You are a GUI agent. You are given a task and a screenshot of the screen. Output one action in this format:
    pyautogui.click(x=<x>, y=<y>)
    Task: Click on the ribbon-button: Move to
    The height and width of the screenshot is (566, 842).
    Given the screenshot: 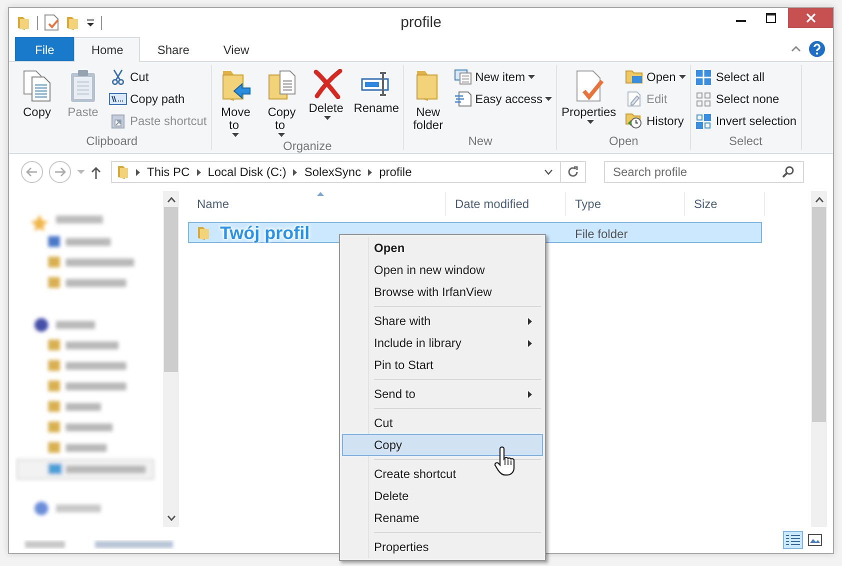 What is the action you would take?
    pyautogui.click(x=236, y=103)
    